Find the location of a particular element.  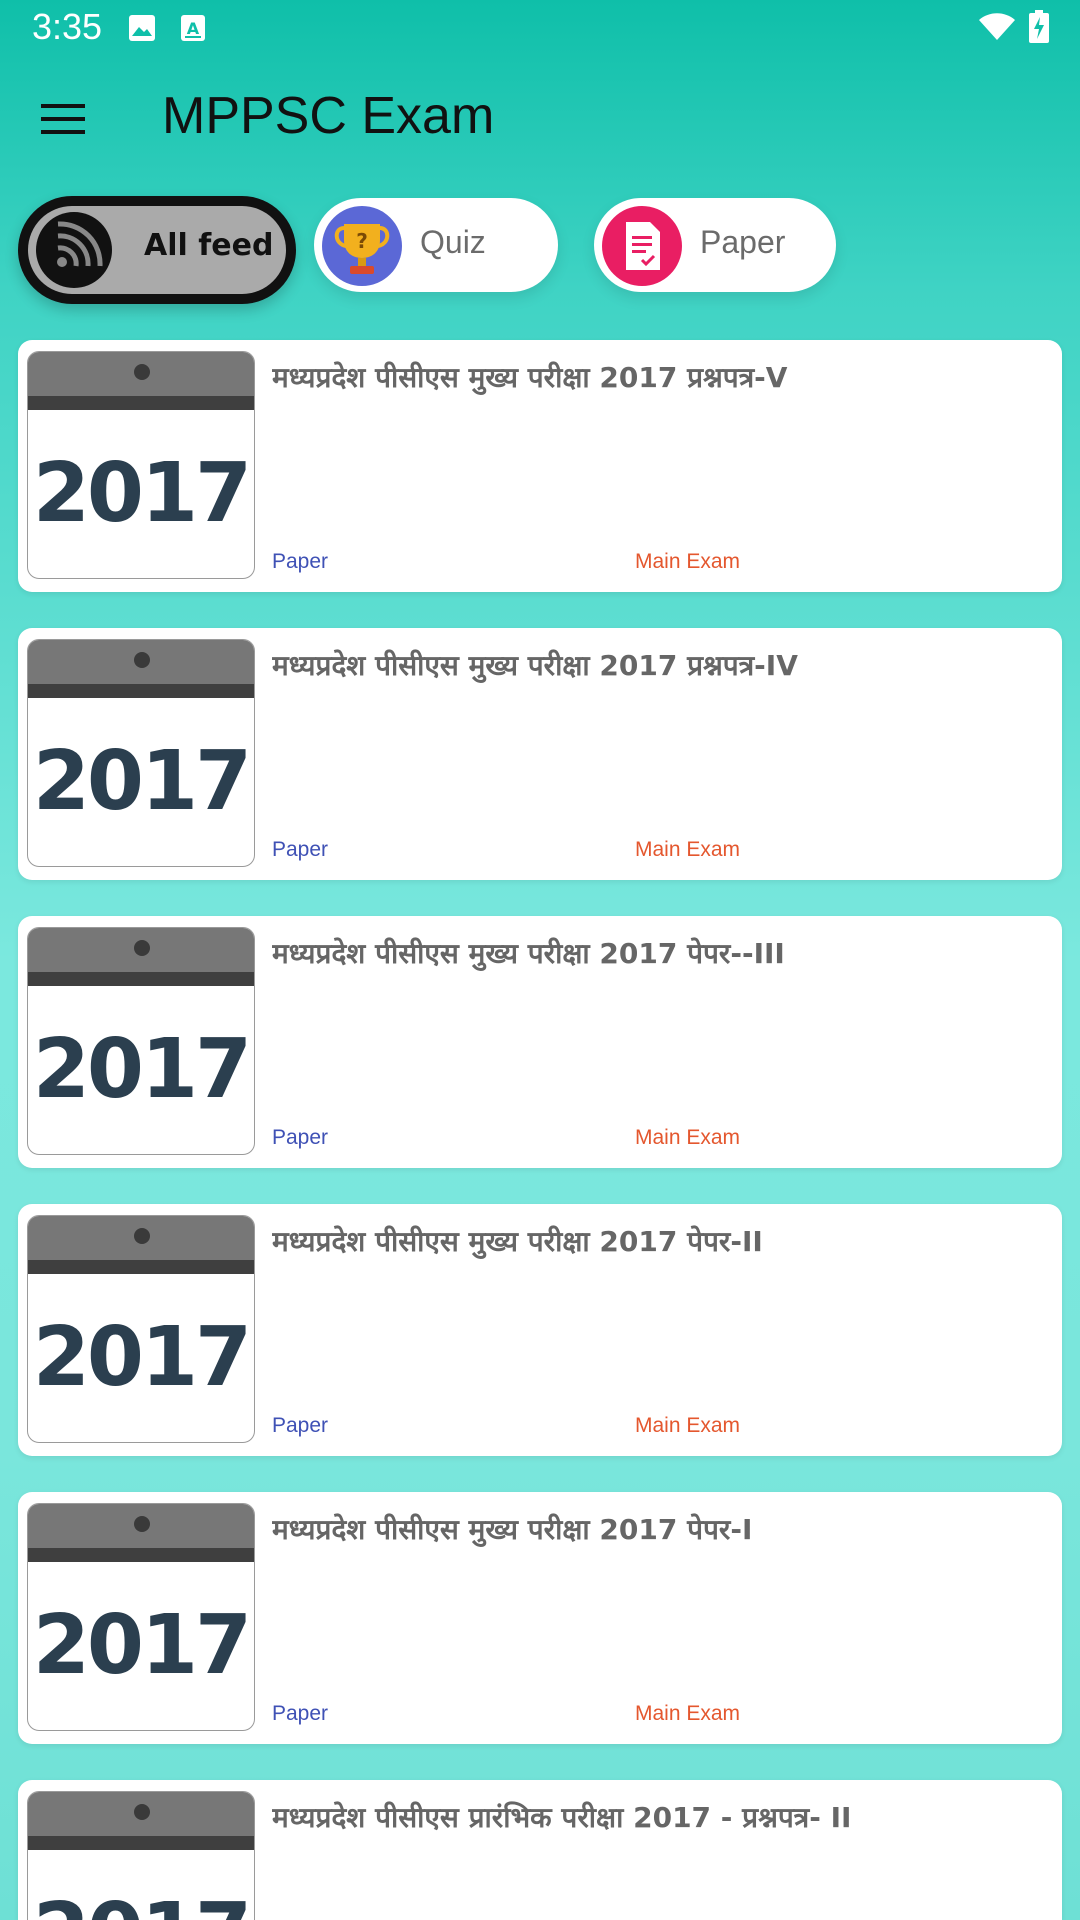

filter-chip-paper: Paper is located at coordinates (715, 245).